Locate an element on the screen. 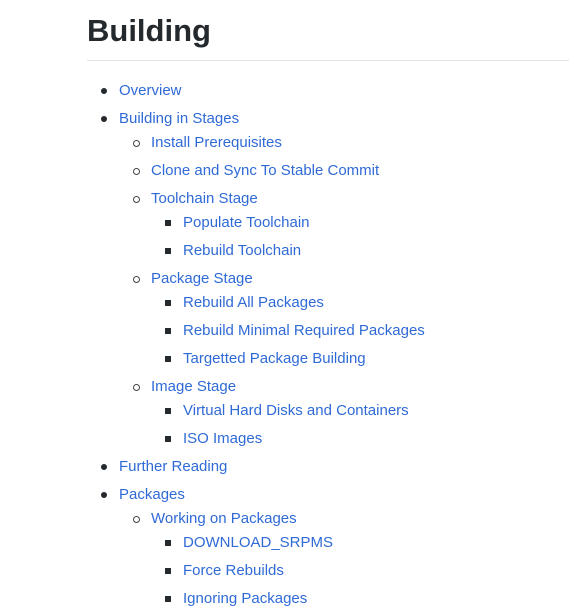 This screenshot has width=569, height=615. toc-link-packages: Packages is located at coordinates (344, 495).